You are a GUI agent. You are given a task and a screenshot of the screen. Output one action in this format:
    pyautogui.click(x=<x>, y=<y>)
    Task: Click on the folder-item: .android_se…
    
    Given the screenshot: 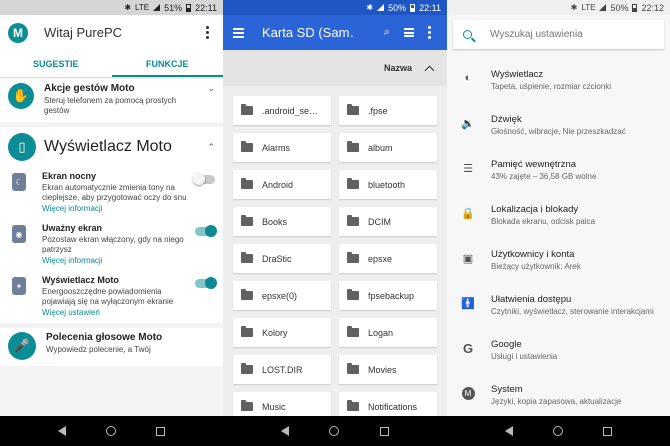 What is the action you would take?
    pyautogui.click(x=282, y=110)
    